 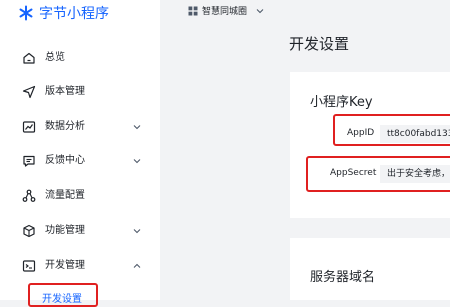 What do you see at coordinates (65, 265) in the screenshot?
I see `sidebar-item-label: 开发管理` at bounding box center [65, 265].